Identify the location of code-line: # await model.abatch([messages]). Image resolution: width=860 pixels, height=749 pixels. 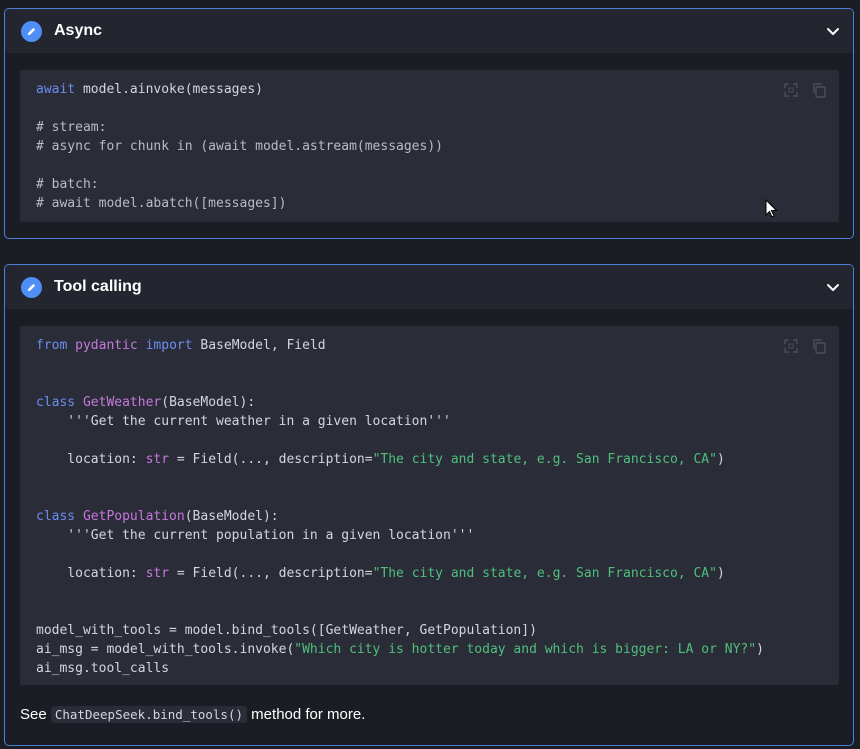
(239, 203).